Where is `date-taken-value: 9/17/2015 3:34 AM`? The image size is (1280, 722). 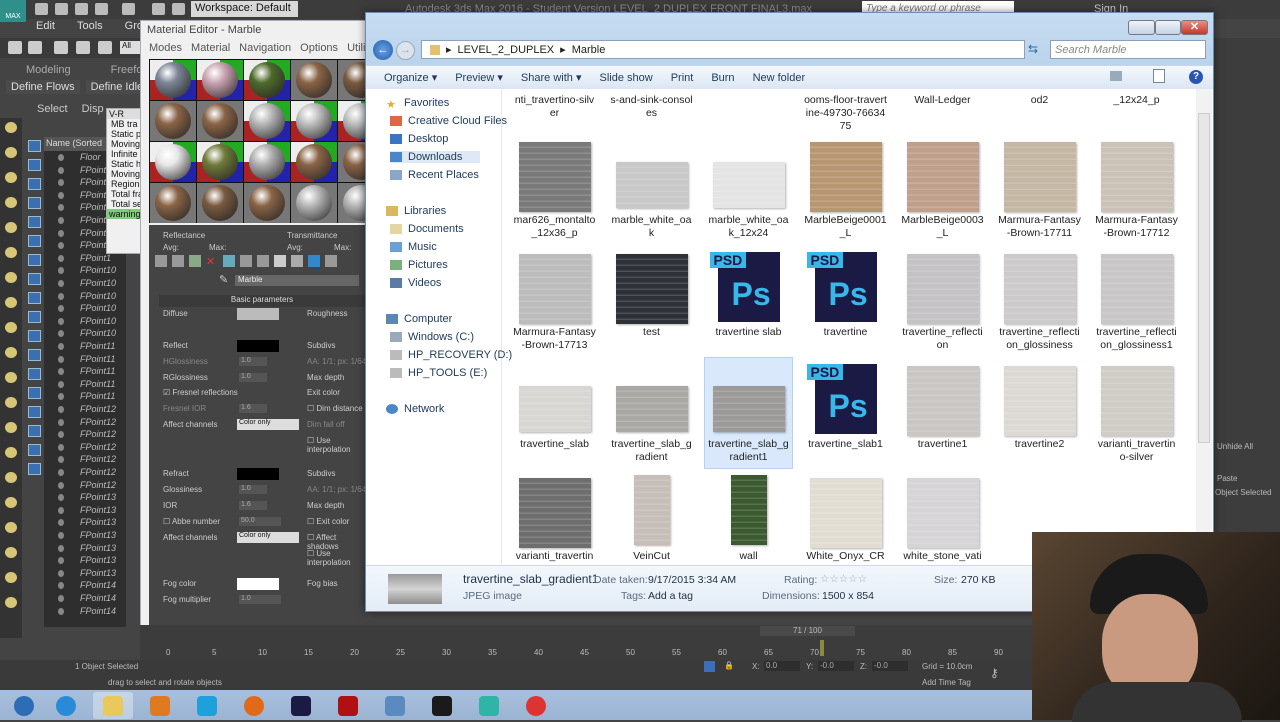 date-taken-value: 9/17/2015 3:34 AM is located at coordinates (692, 580).